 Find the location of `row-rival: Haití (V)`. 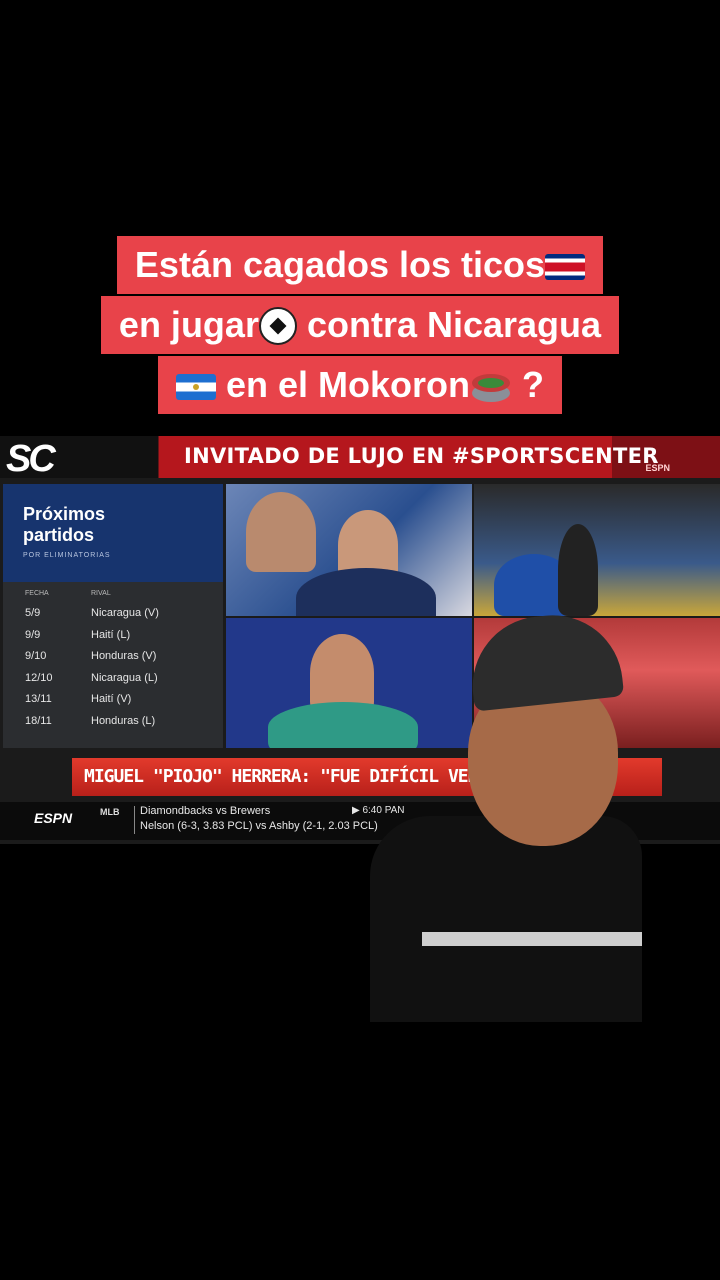

row-rival: Haití (V) is located at coordinates (111, 699).